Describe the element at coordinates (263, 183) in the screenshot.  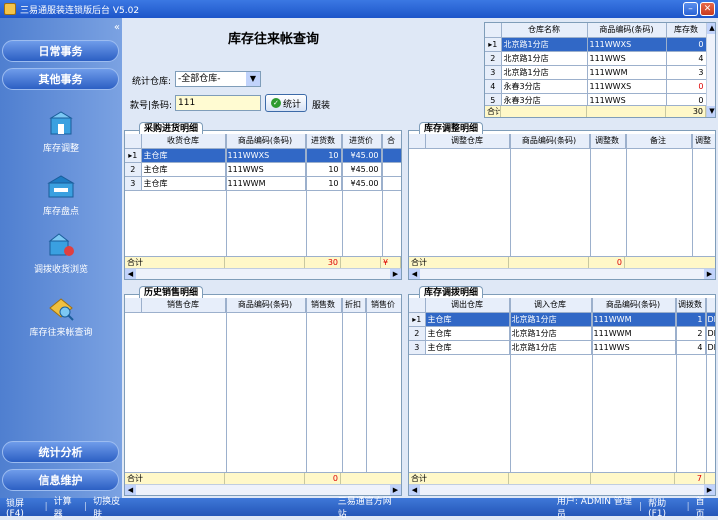
I see `table-row: 3 主仓库 111WWM 10 ¥45.00` at that location.